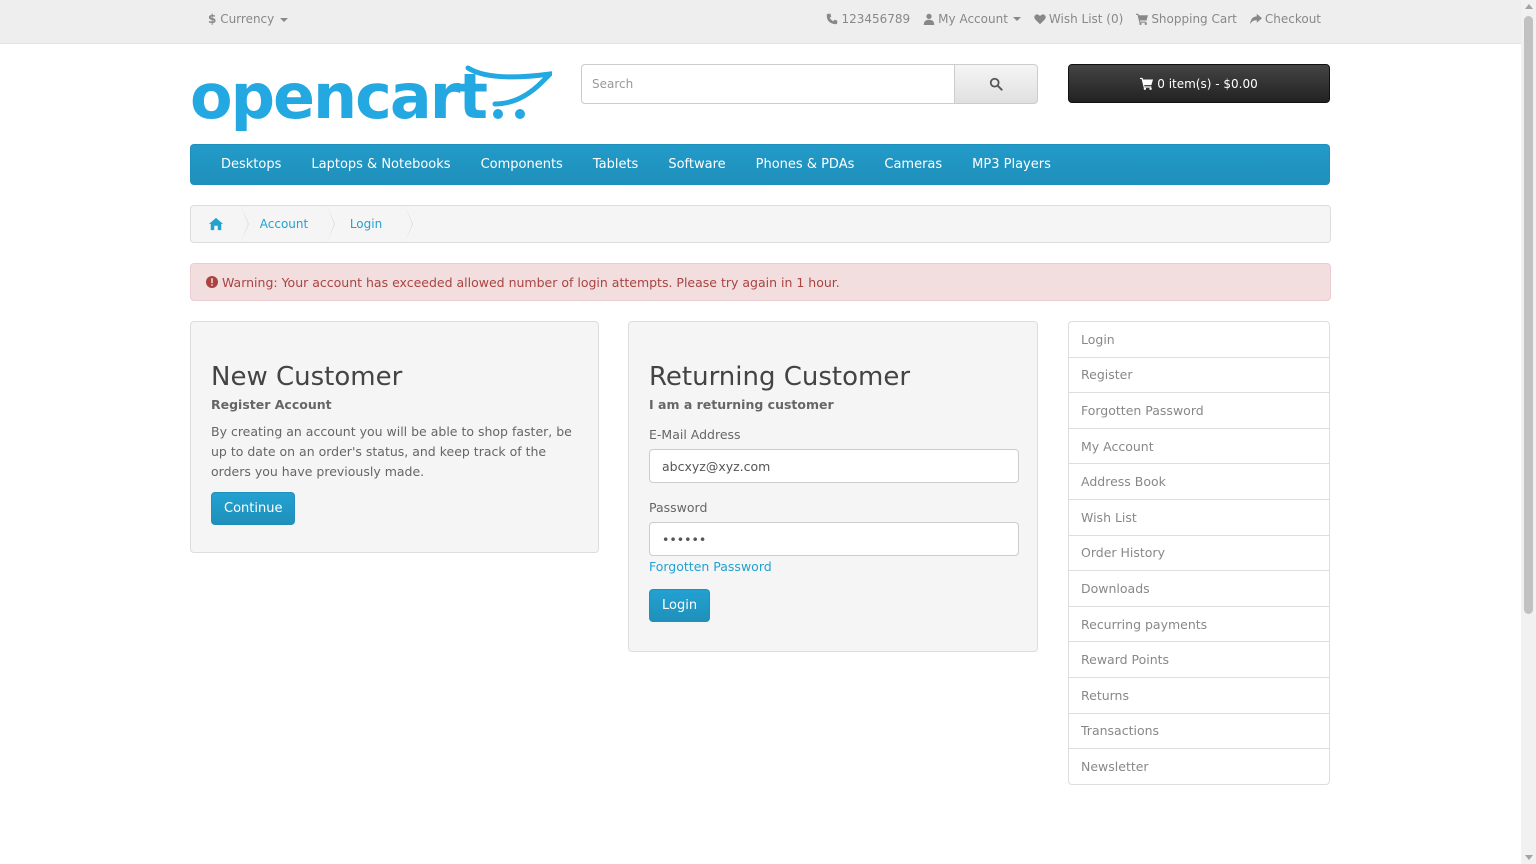 The width and height of the screenshot is (1536, 864). I want to click on account-menu-login: Login, so click(1199, 339).